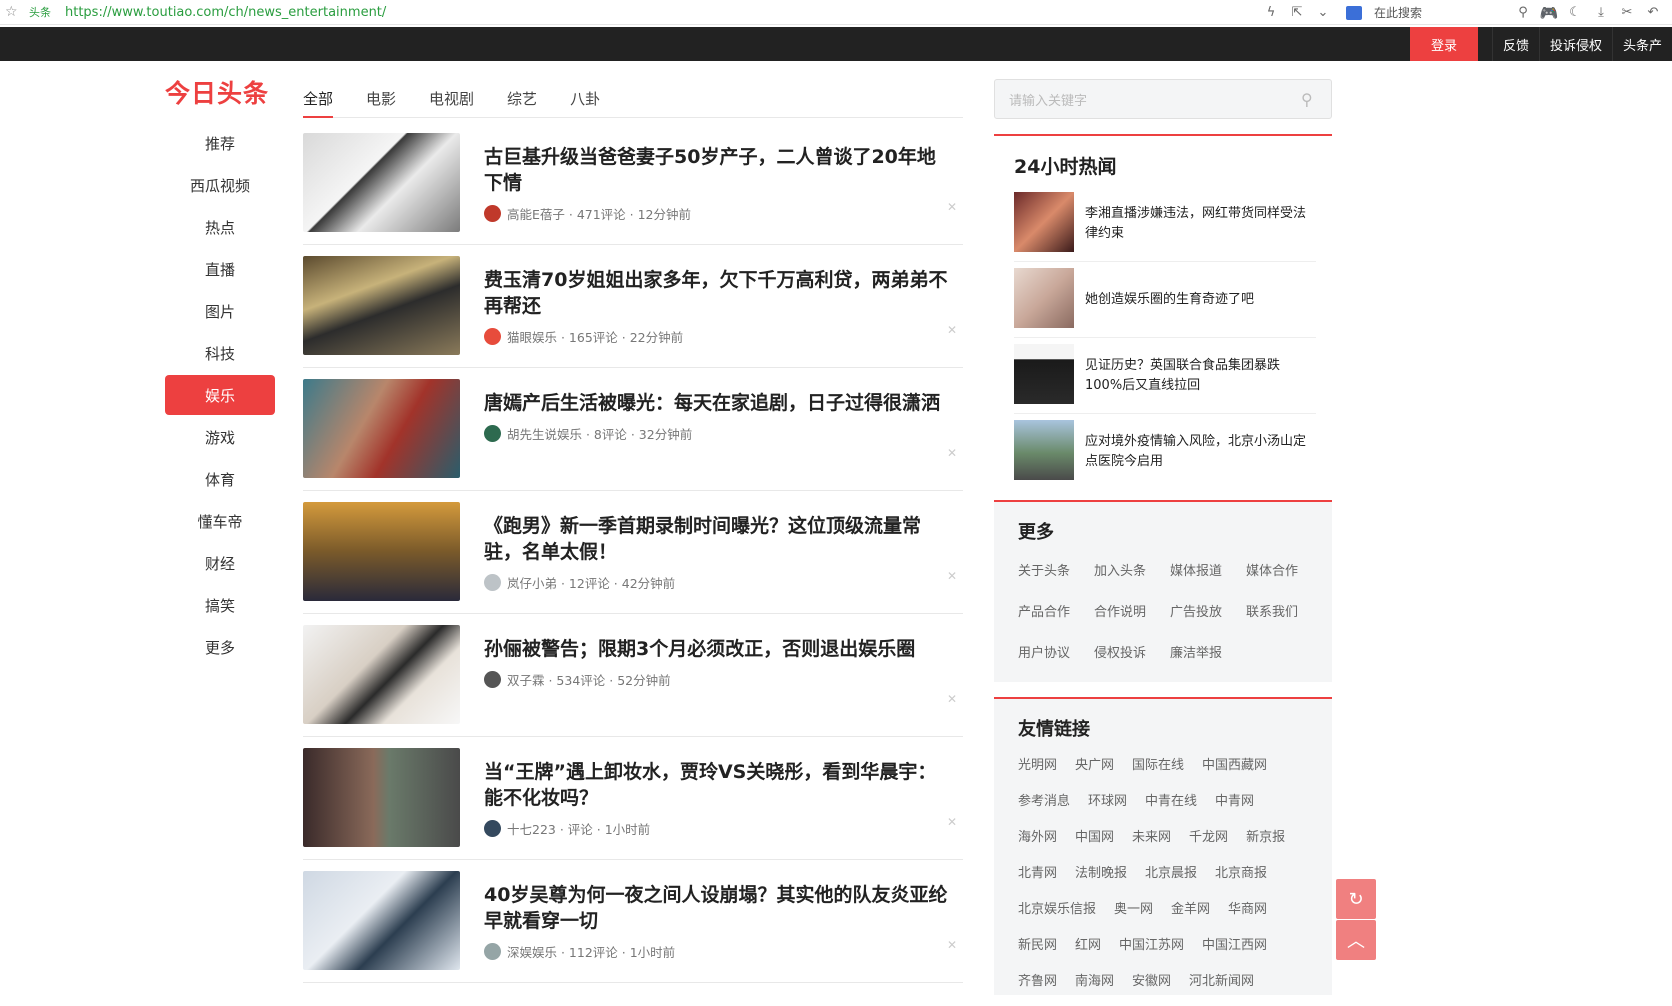 This screenshot has height=1006, width=1672. I want to click on more-link: 侵权投诉, so click(1132, 662).